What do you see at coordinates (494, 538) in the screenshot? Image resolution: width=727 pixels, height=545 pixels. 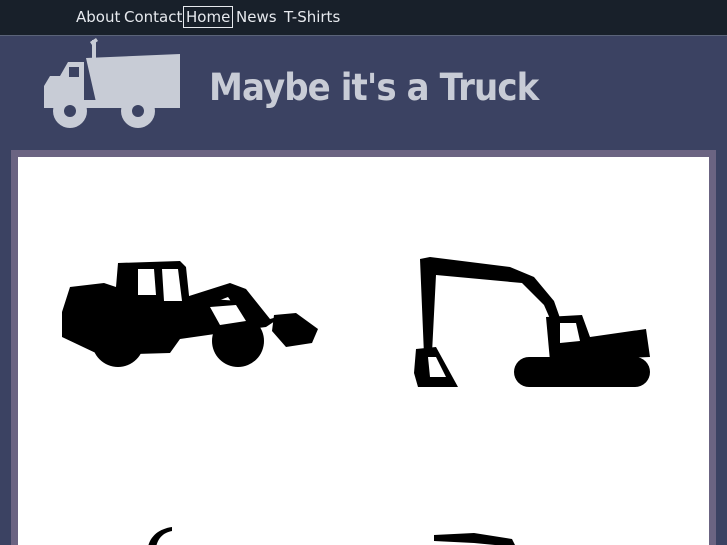 I see `bulldozer-icon` at bounding box center [494, 538].